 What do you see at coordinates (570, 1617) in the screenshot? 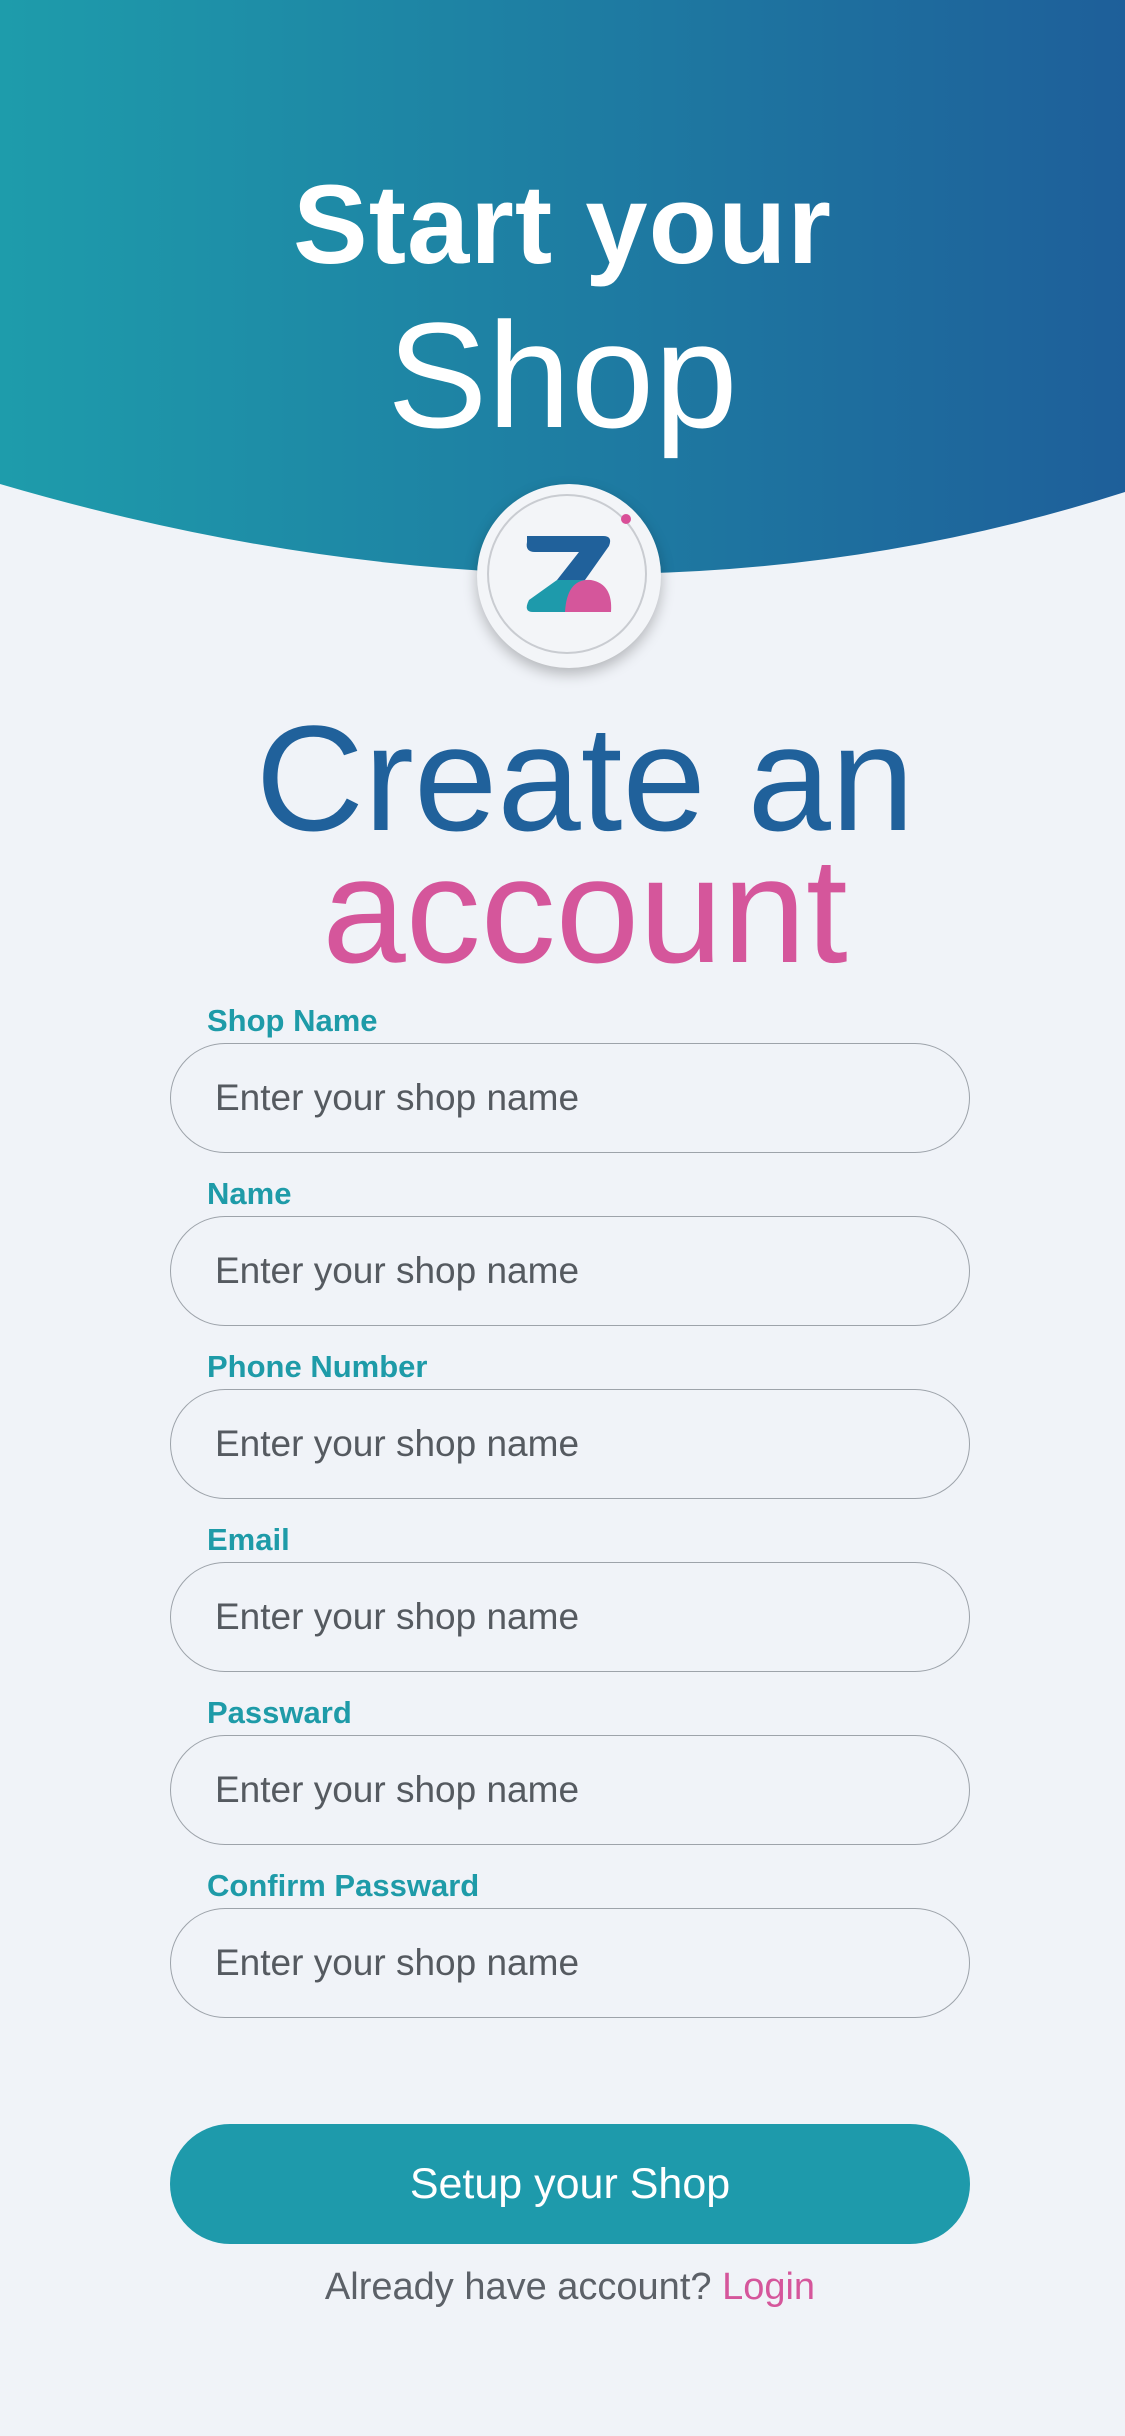
I see `email-input` at bounding box center [570, 1617].